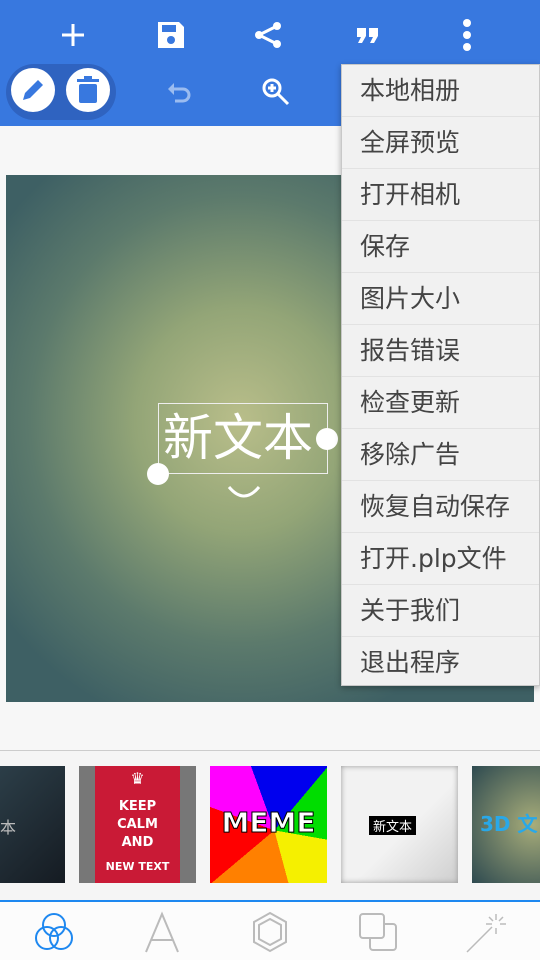 This screenshot has width=540, height=960. I want to click on trash-icon, so click(88, 89).